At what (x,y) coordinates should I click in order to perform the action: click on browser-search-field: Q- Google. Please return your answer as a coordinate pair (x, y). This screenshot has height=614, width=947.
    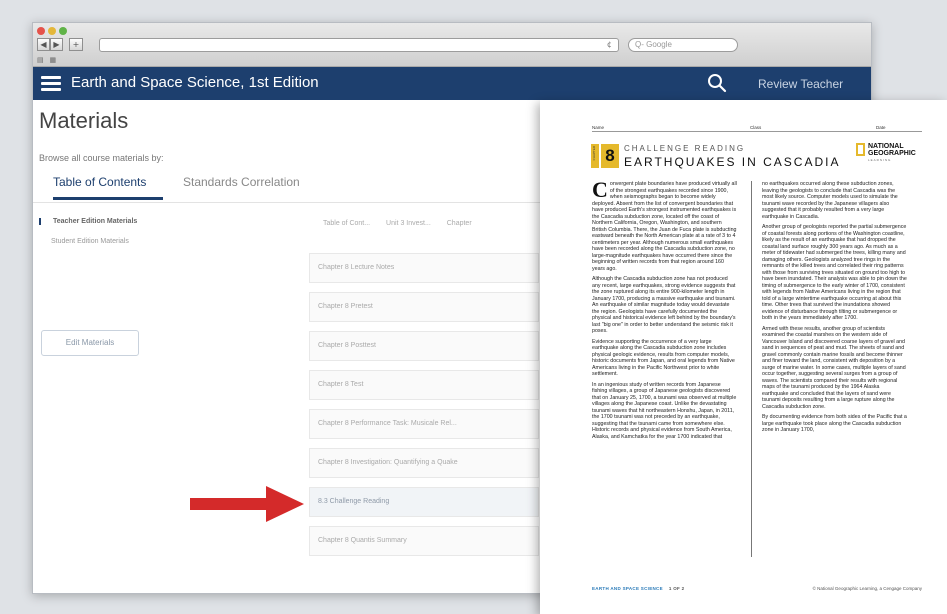
    Looking at the image, I should click on (683, 45).